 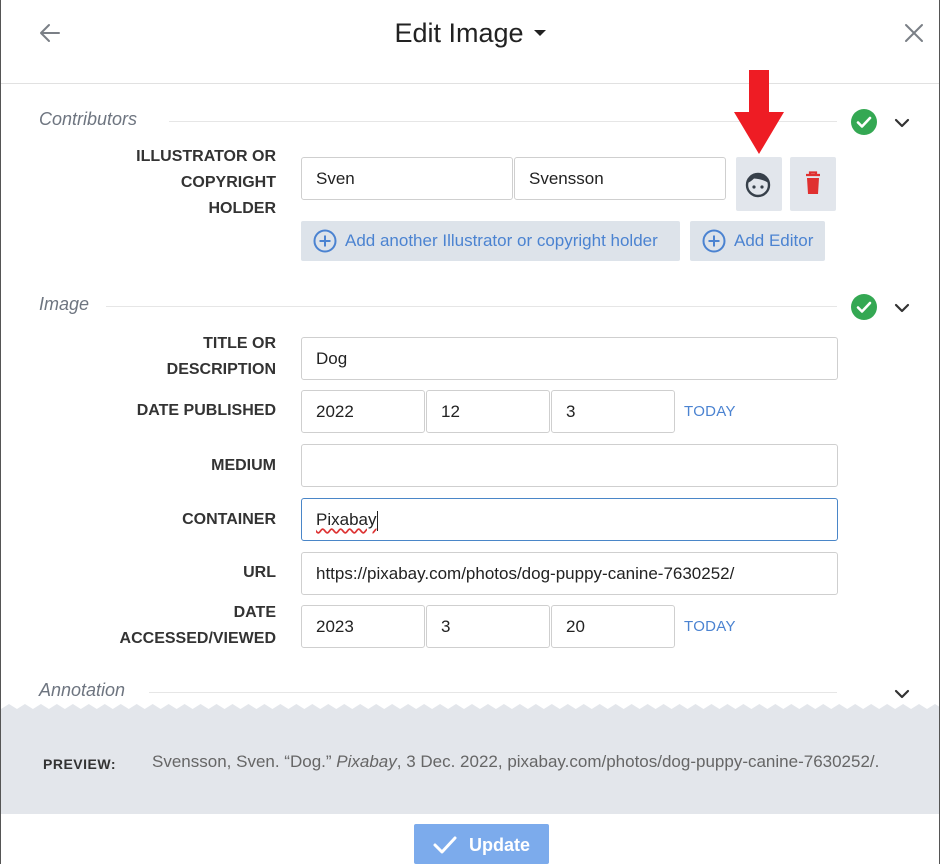 I want to click on delete-contributor-button, so click(x=813, y=184).